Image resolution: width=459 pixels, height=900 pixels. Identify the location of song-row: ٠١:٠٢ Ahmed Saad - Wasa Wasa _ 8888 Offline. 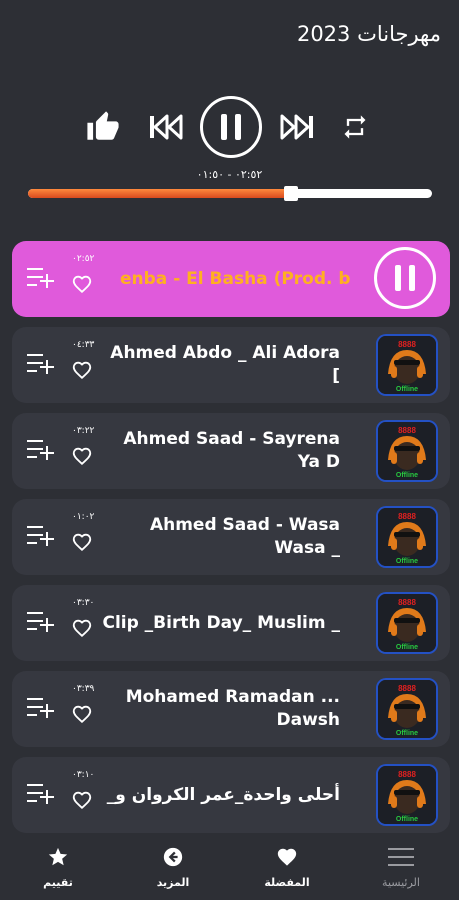
(231, 537).